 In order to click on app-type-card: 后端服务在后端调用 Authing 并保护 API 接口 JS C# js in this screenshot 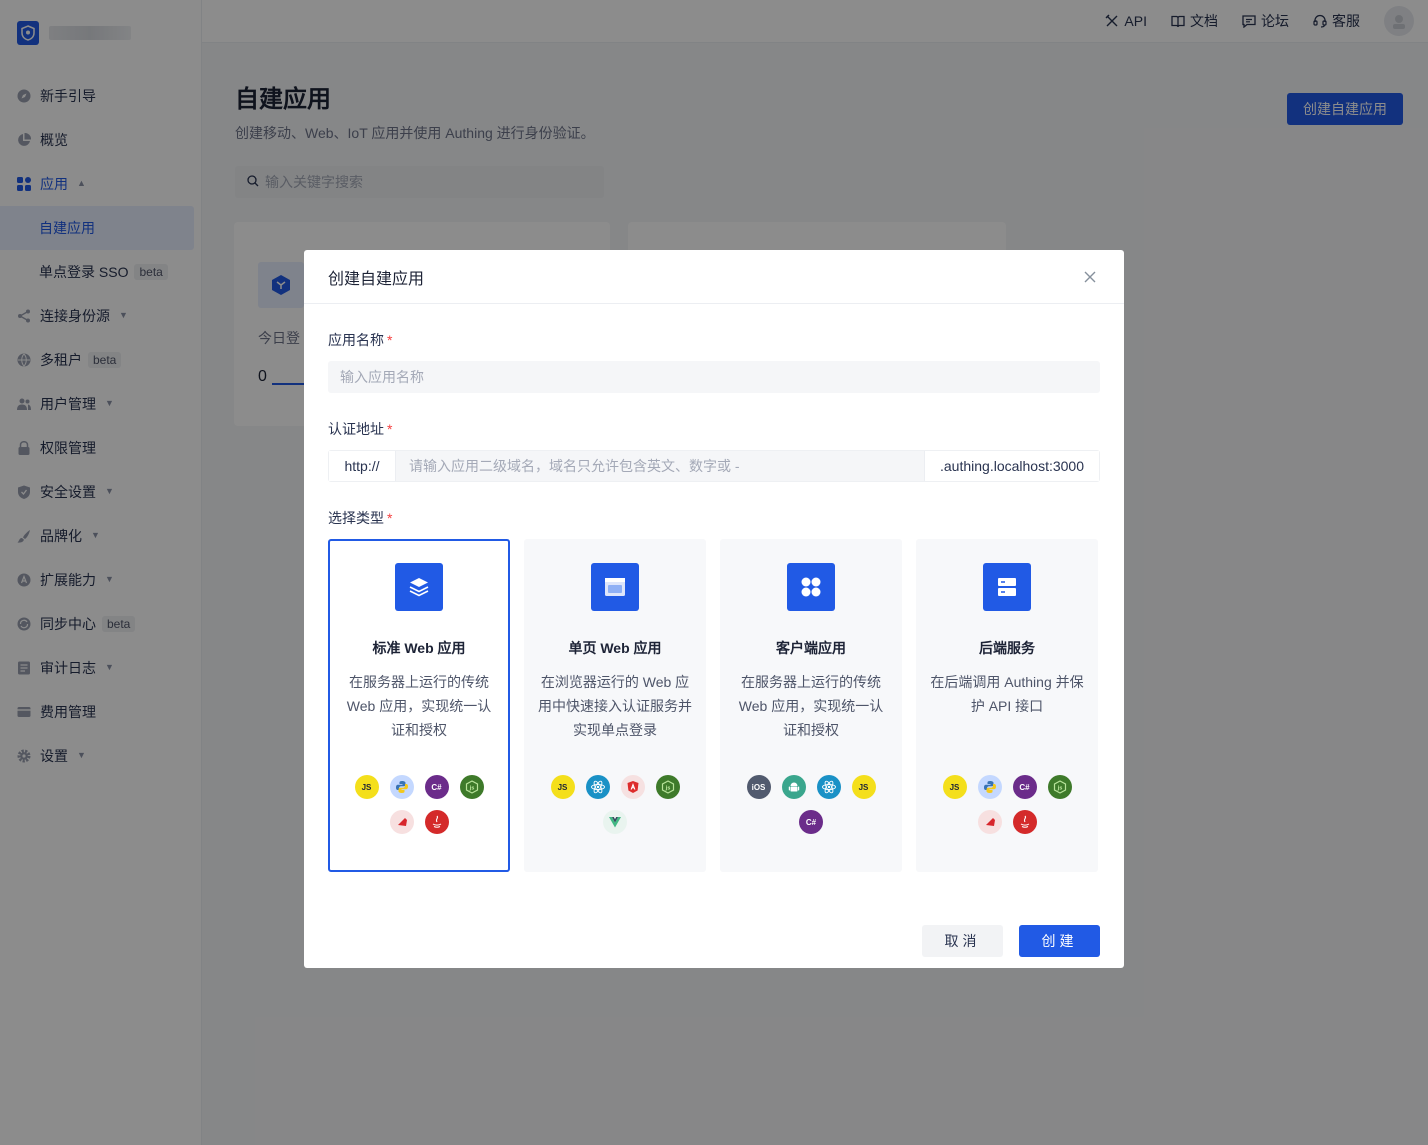, I will do `click(1007, 705)`.